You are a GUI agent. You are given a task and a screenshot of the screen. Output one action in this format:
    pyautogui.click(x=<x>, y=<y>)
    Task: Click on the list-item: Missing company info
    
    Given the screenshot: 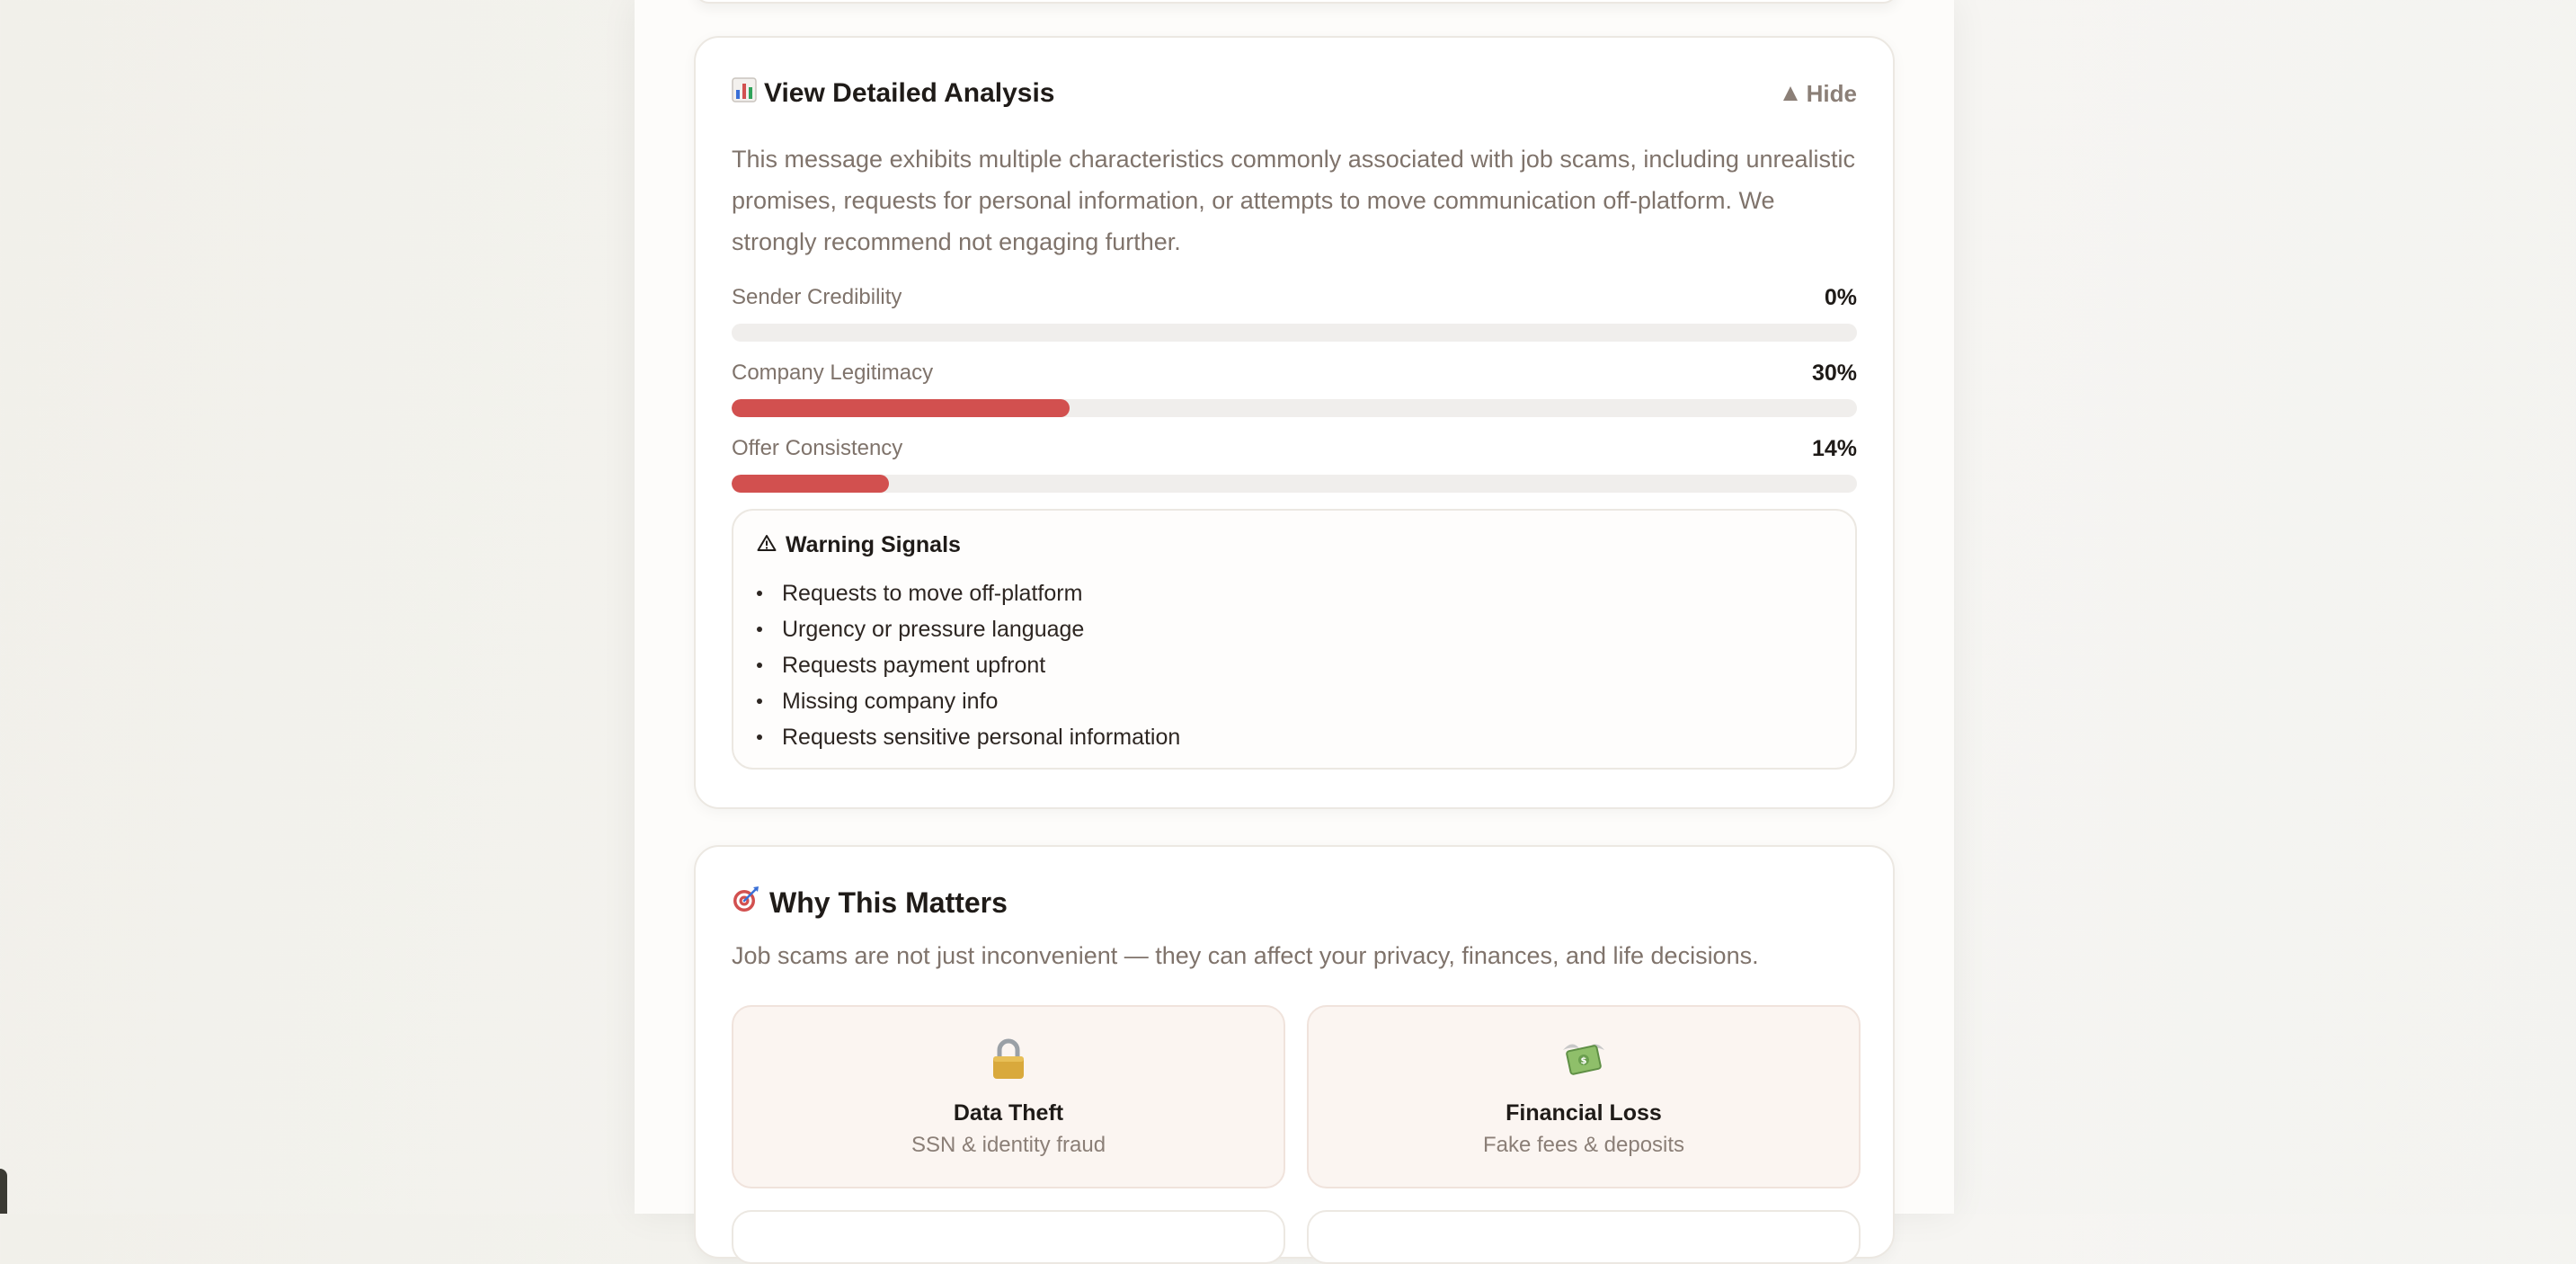 What is the action you would take?
    pyautogui.click(x=968, y=701)
    